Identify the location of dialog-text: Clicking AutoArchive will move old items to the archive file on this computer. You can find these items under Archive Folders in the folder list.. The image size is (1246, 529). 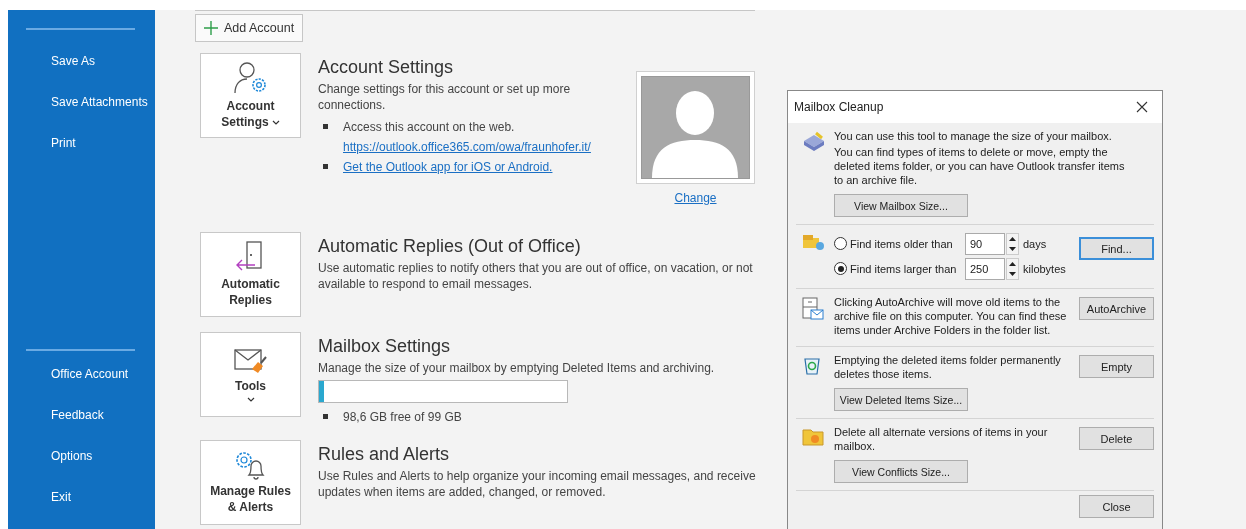
(951, 316).